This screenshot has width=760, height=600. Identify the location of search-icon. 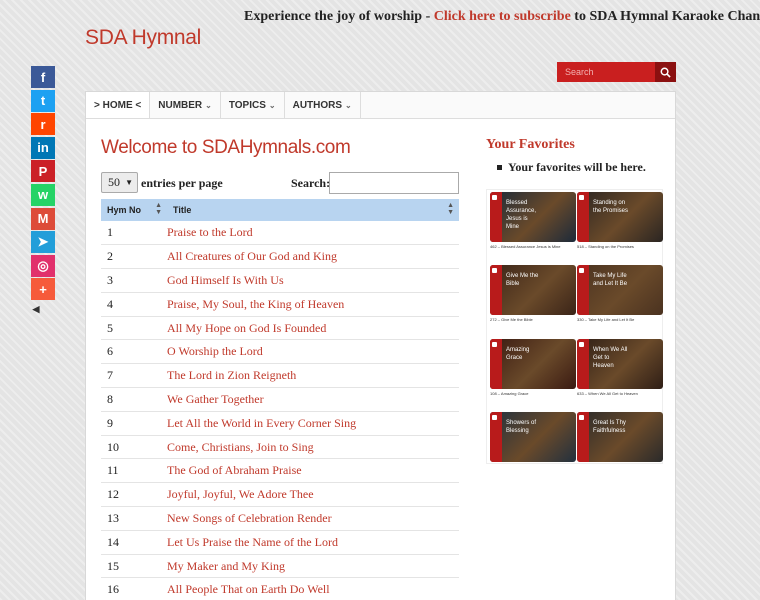
(665, 72).